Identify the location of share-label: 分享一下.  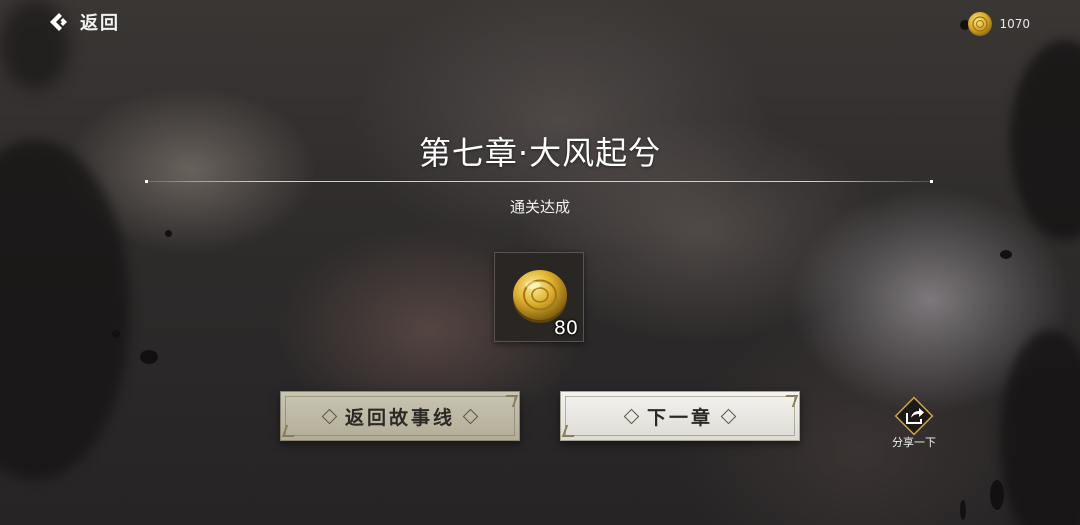
(914, 442).